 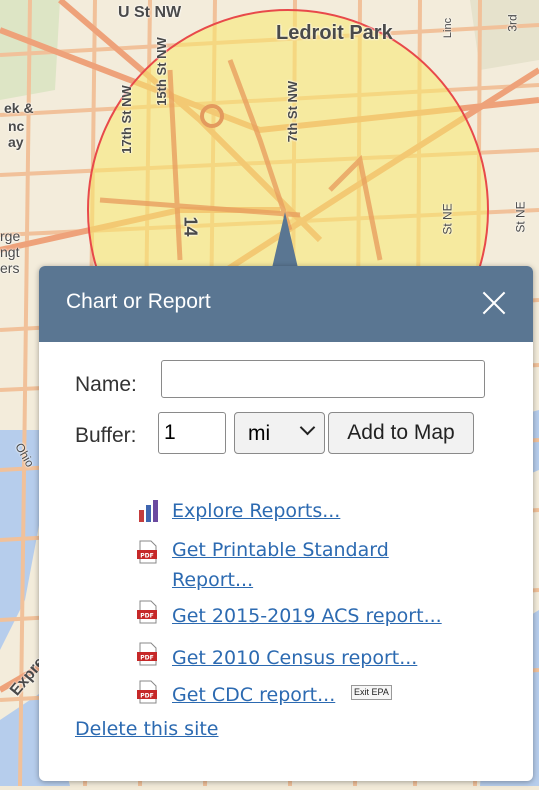 I want to click on bar-chart-icon, so click(x=148, y=511).